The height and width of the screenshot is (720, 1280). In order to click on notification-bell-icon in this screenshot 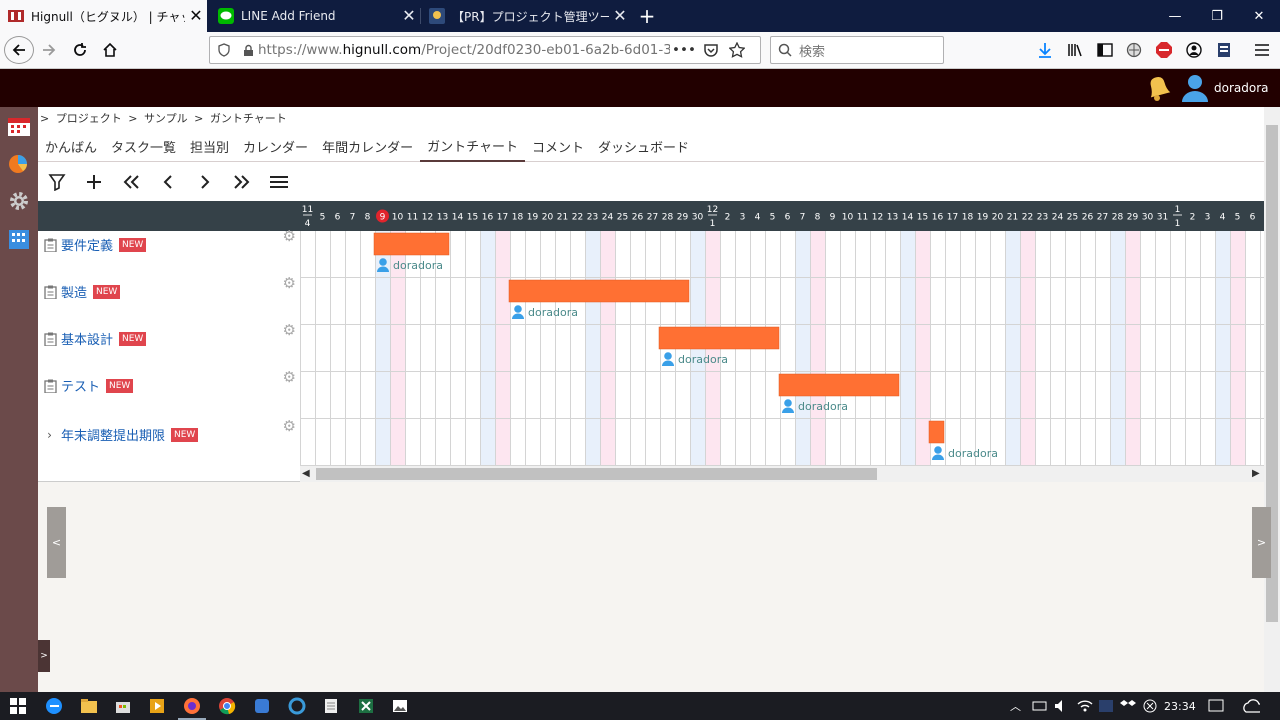, I will do `click(1158, 88)`.